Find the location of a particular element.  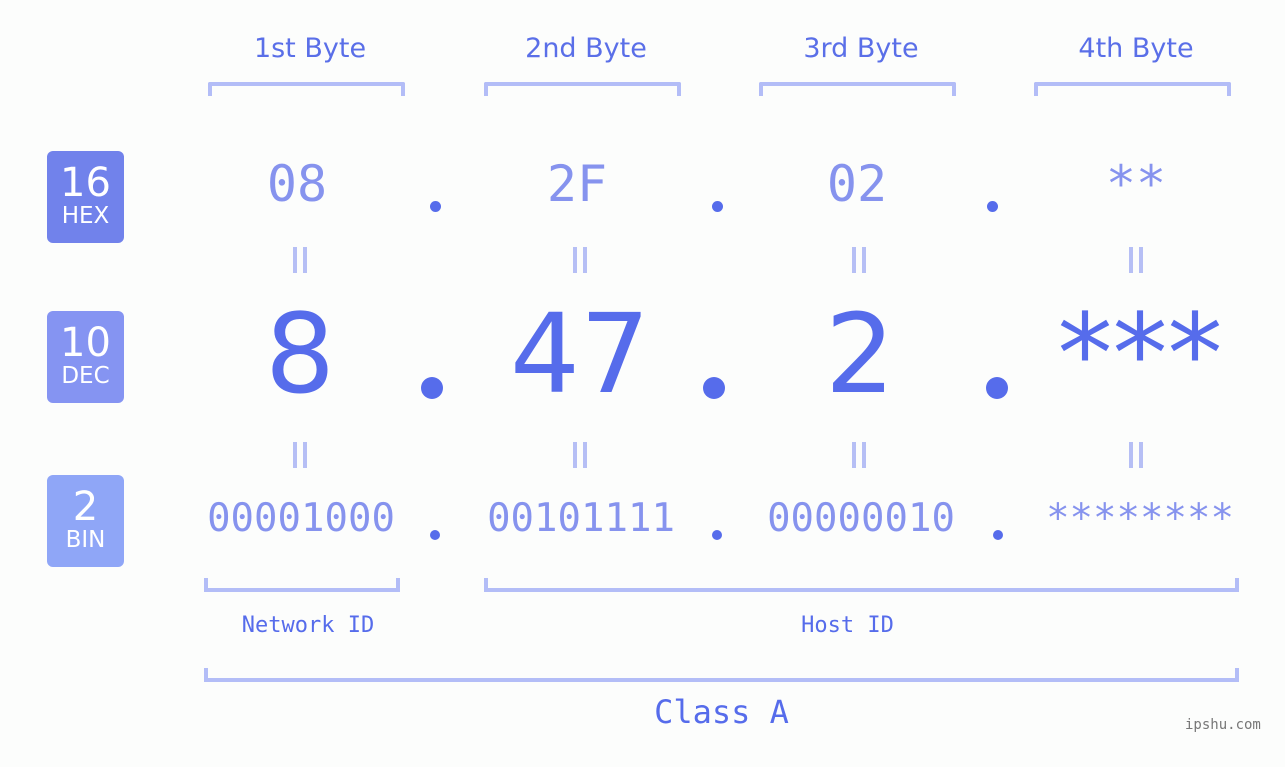

dec-badge: 10 DEC is located at coordinates (85, 357).